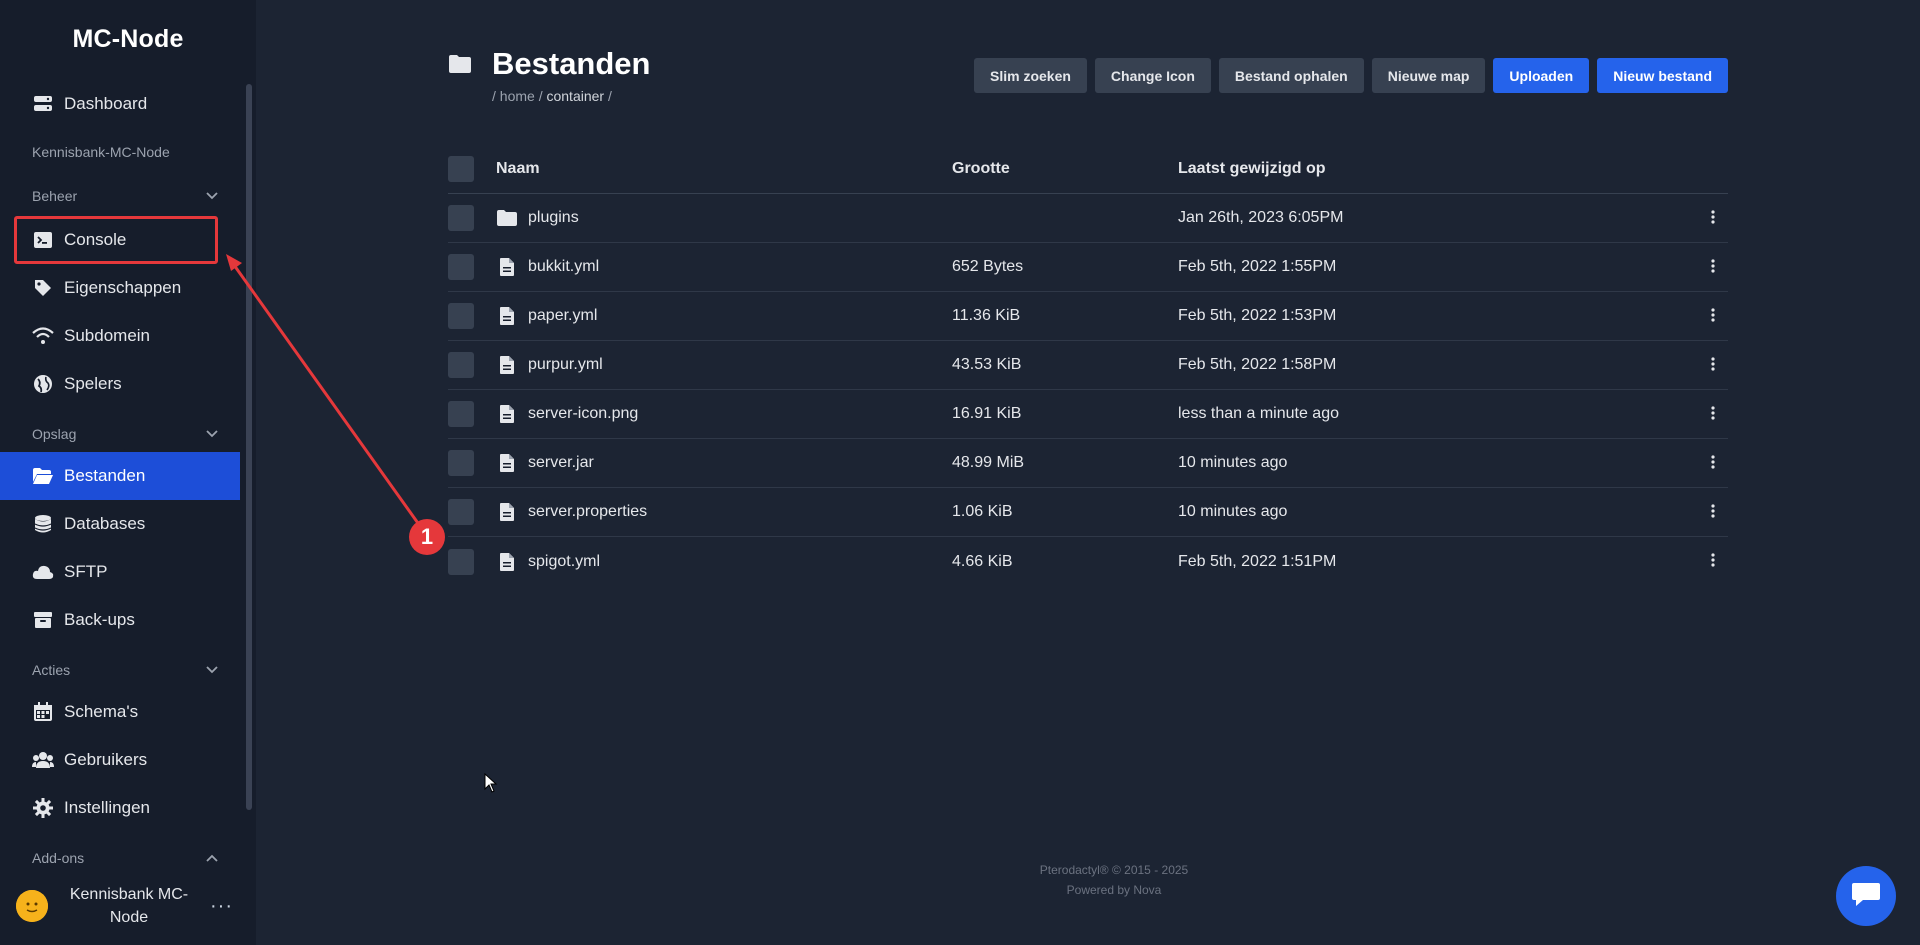  What do you see at coordinates (54, 434) in the screenshot?
I see `section-label: Opslag` at bounding box center [54, 434].